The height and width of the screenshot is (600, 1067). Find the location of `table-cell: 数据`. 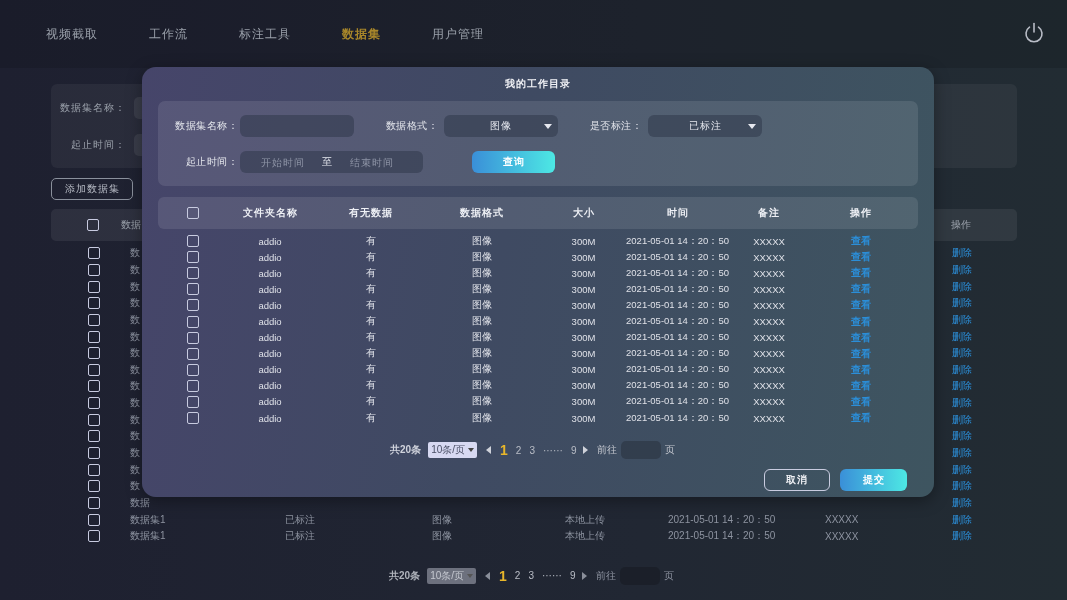

table-cell: 数据 is located at coordinates (140, 502).